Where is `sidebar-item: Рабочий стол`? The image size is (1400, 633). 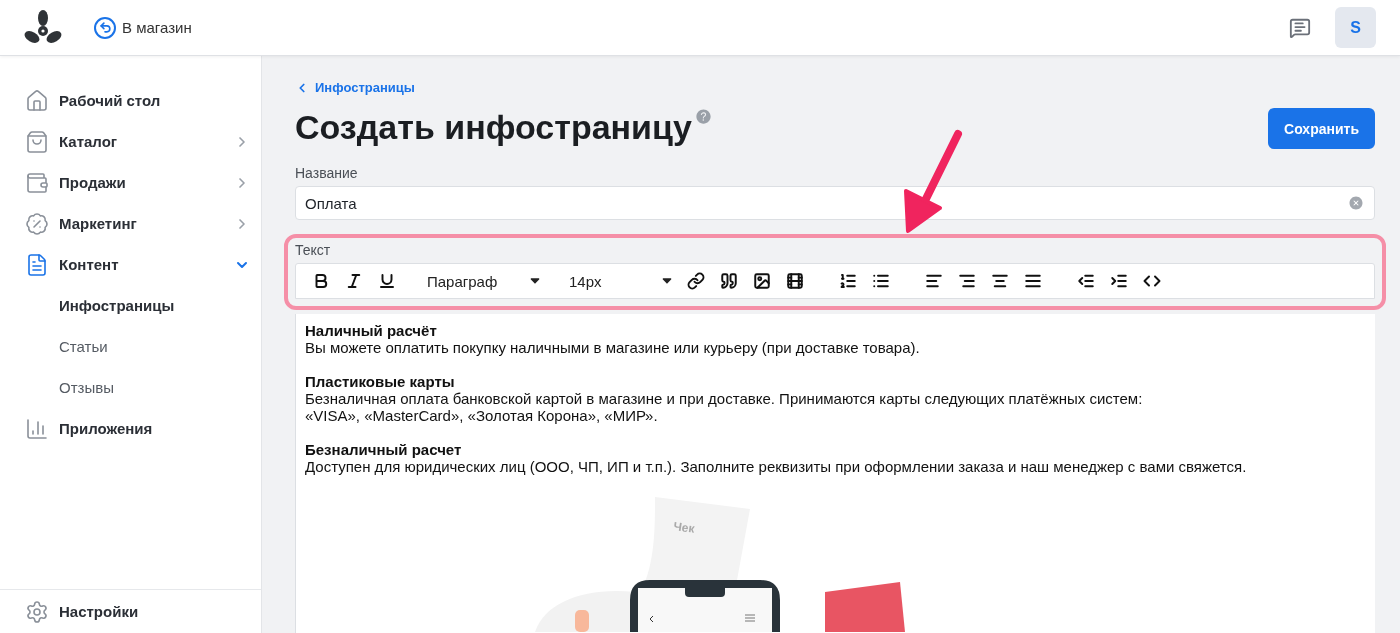
sidebar-item: Рабочий стол is located at coordinates (130, 100).